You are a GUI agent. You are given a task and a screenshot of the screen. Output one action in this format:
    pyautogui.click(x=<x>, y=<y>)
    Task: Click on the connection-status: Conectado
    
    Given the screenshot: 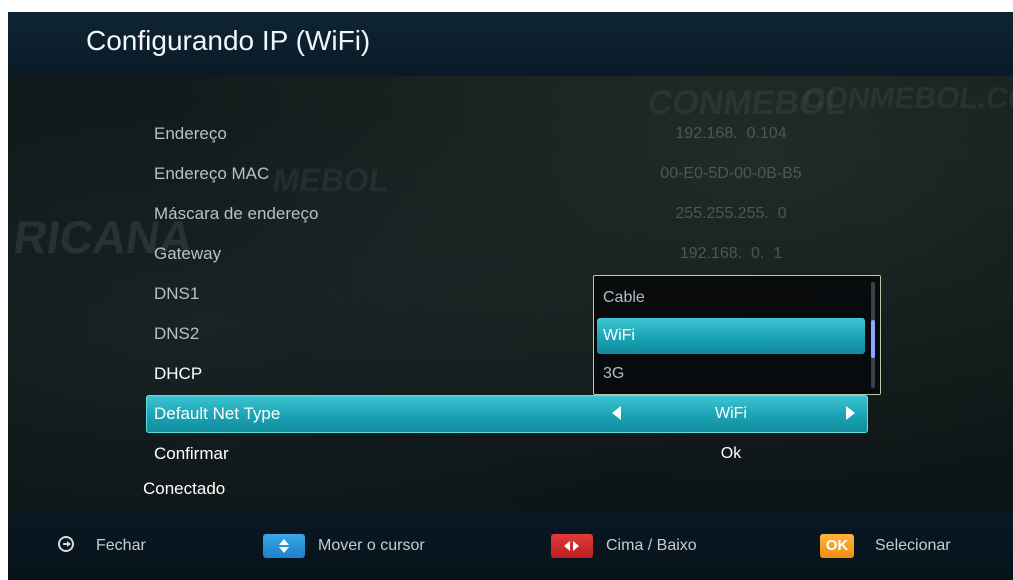 What is the action you would take?
    pyautogui.click(x=184, y=488)
    